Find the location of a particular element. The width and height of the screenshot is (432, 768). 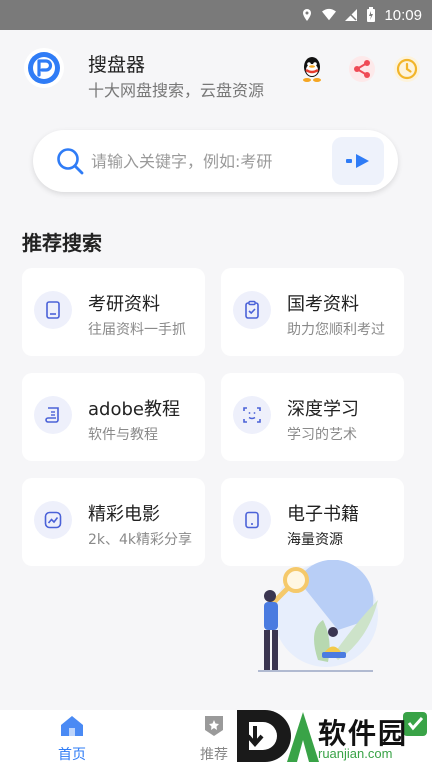

search-bar is located at coordinates (215, 161).